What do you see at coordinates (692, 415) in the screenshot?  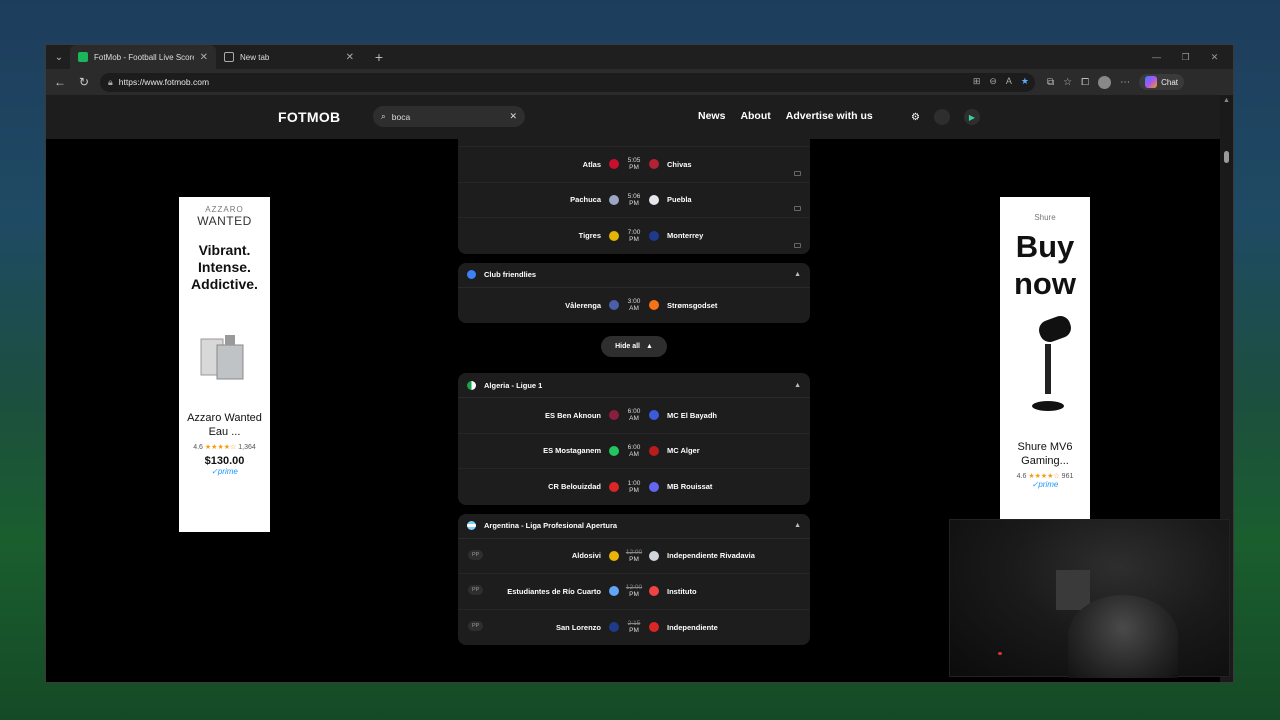 I see `away-team: MC El Bayadh` at bounding box center [692, 415].